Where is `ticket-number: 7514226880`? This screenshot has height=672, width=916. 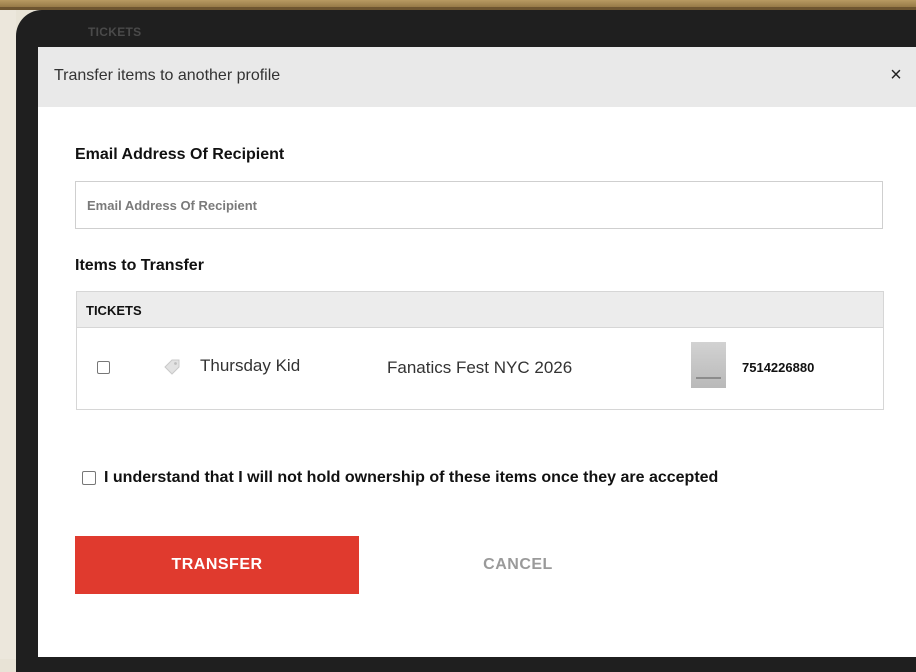 ticket-number: 7514226880 is located at coordinates (778, 367).